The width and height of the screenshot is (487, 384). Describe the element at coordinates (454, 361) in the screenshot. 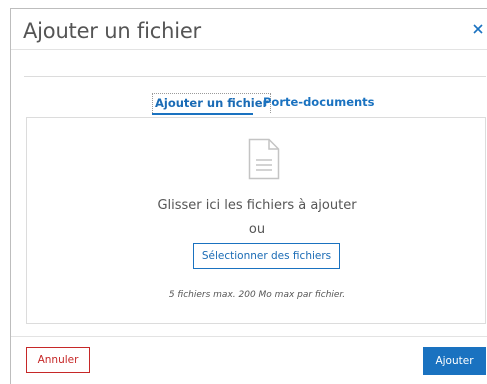

I see `add-button: Ajouter` at that location.